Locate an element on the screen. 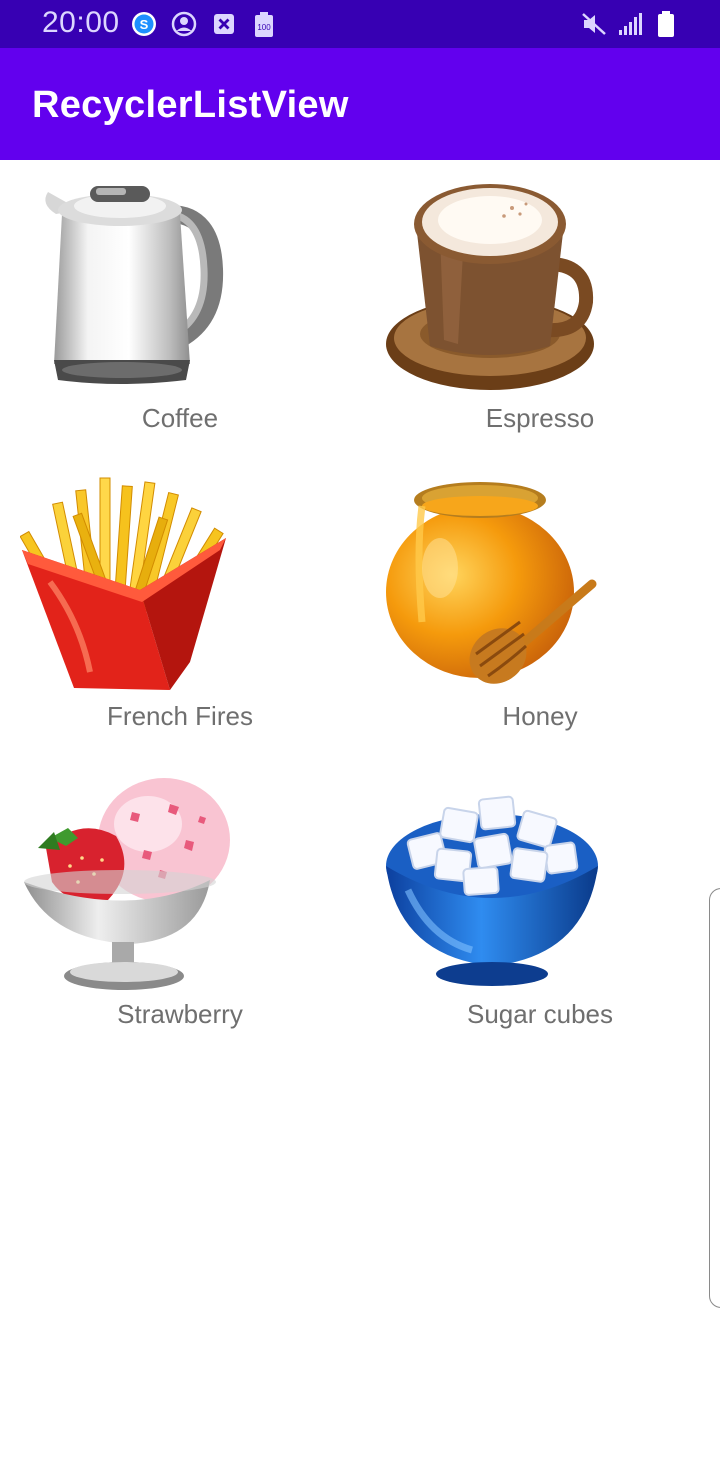 The height and width of the screenshot is (1480, 720). svg-text: S is located at coordinates (144, 24).